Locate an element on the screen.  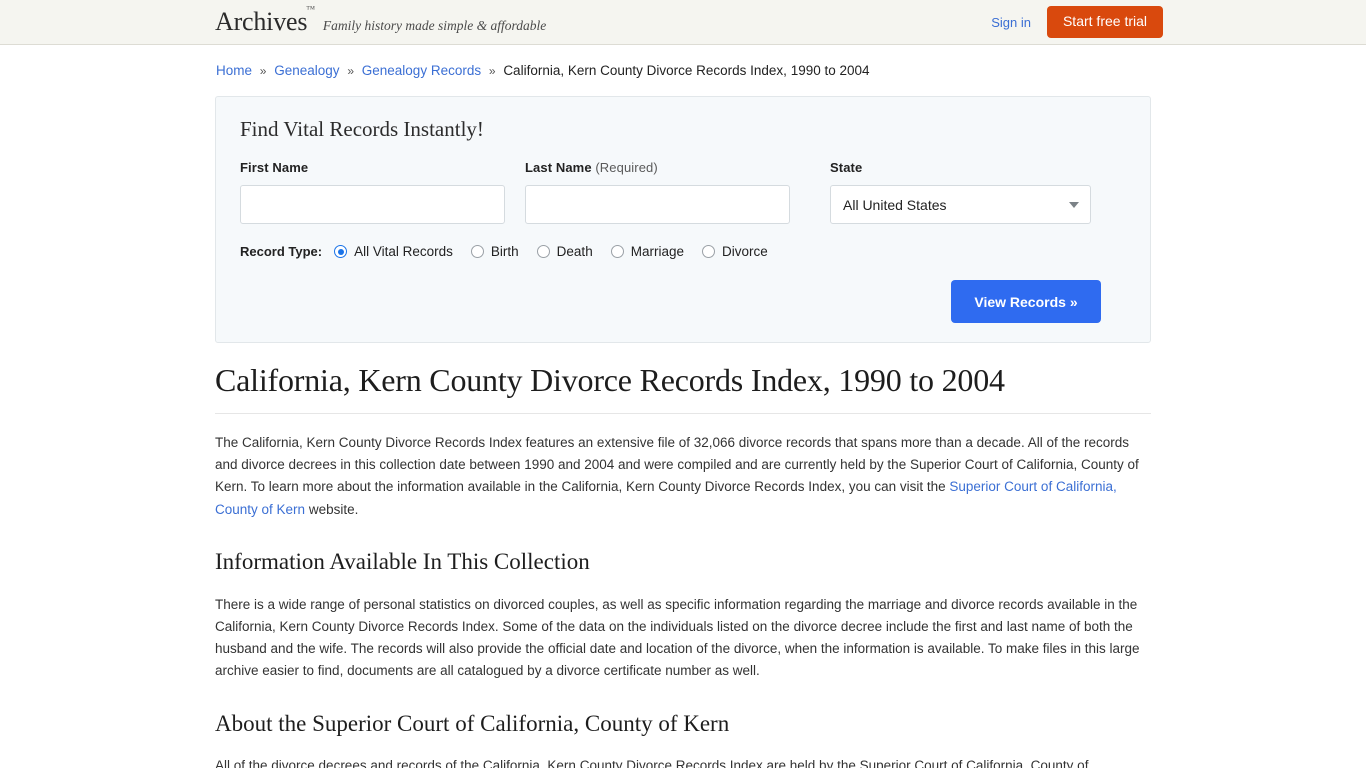
trademark-icon: ™ is located at coordinates (310, 9).